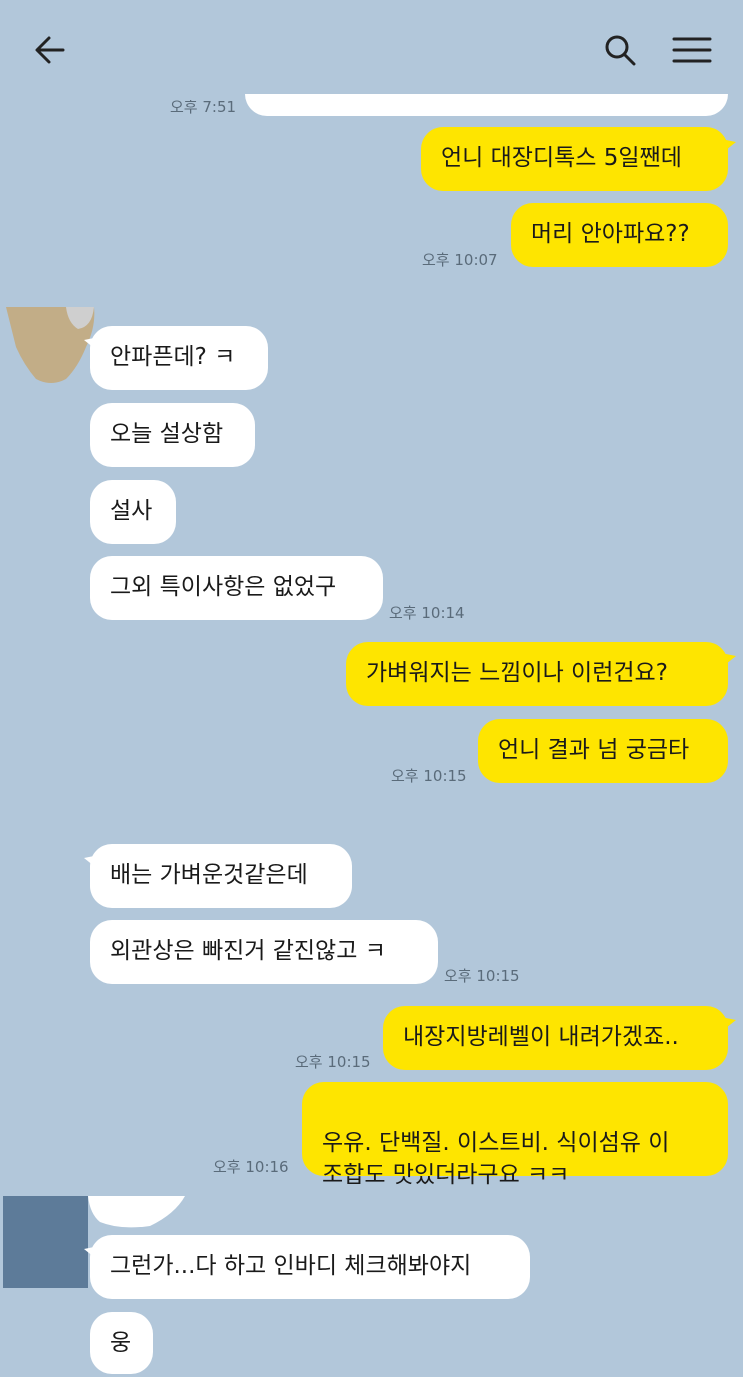  Describe the element at coordinates (251, 1167) in the screenshot. I see `message-time: 오후 10:16` at that location.